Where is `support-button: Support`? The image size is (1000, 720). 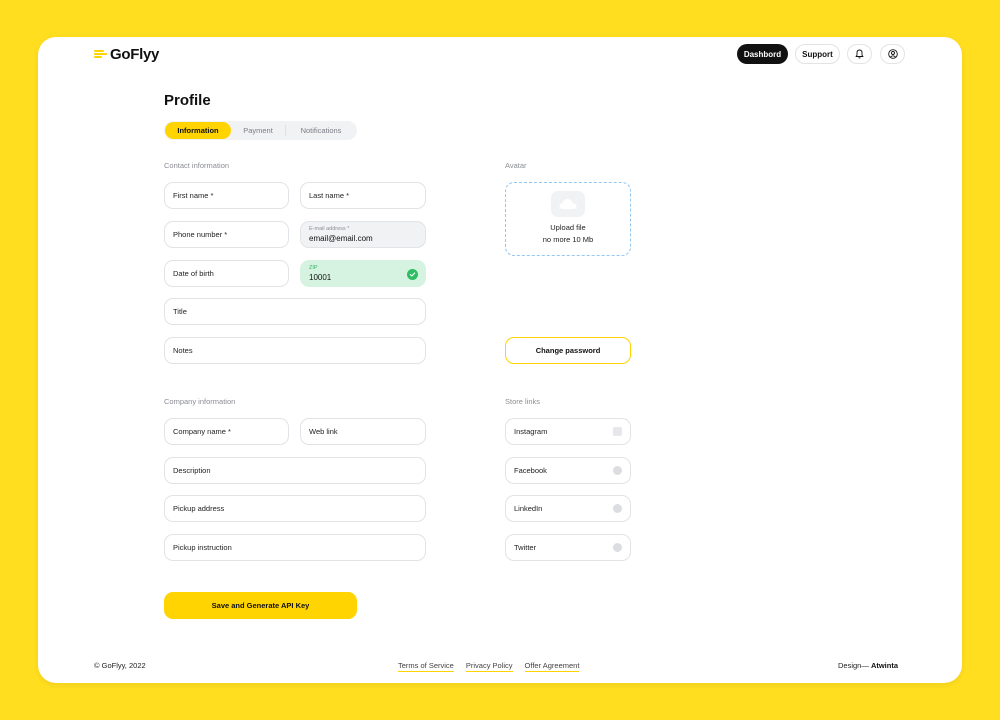 support-button: Support is located at coordinates (817, 54).